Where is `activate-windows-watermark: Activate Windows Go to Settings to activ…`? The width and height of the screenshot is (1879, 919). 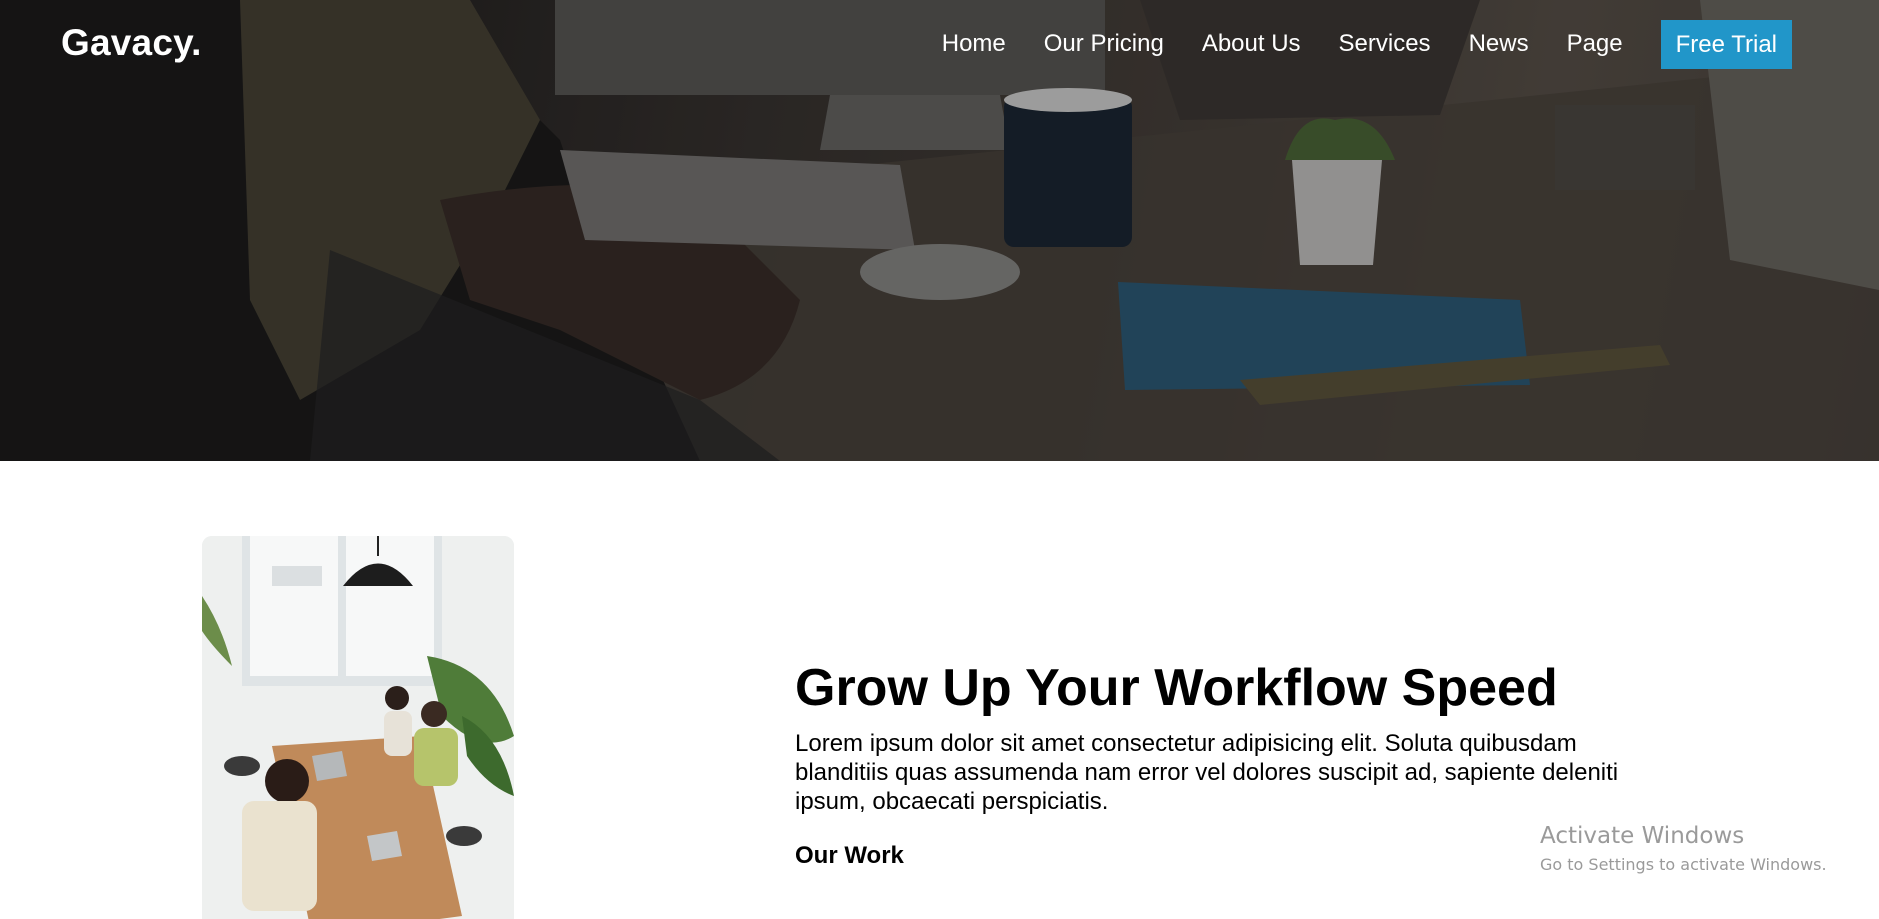 activate-windows-watermark: Activate Windows Go to Settings to activ… is located at coordinates (1683, 848).